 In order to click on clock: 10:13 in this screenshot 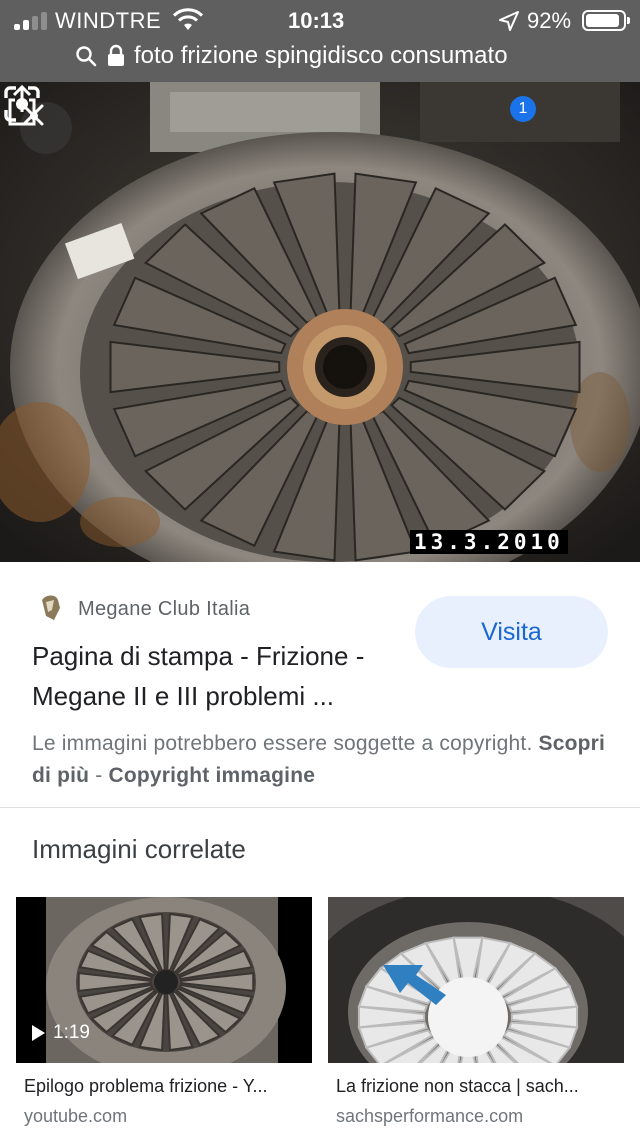, I will do `click(316, 20)`.